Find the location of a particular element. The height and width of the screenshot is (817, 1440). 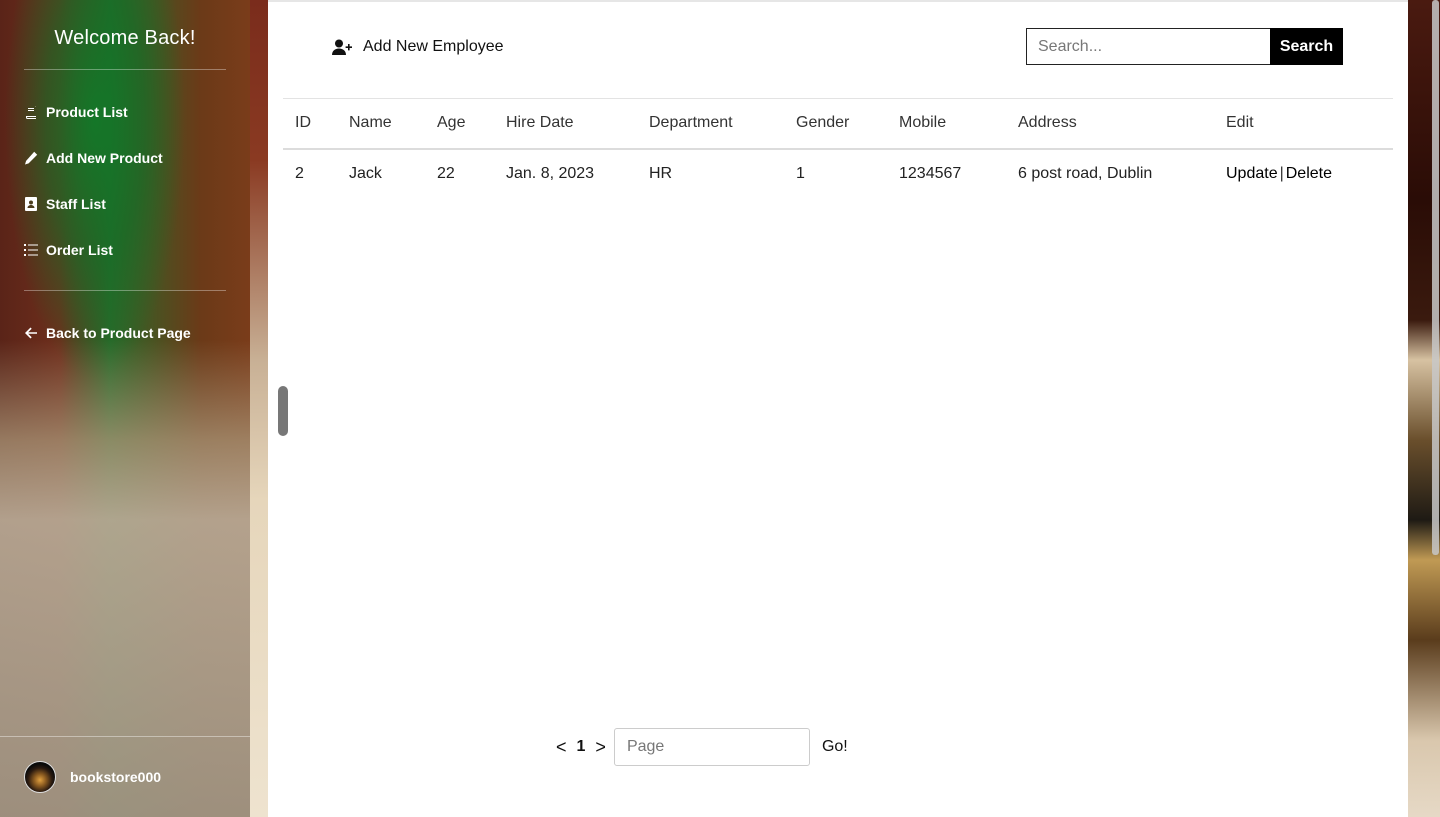

cell-edit: Update | Delete is located at coordinates (1303, 174).